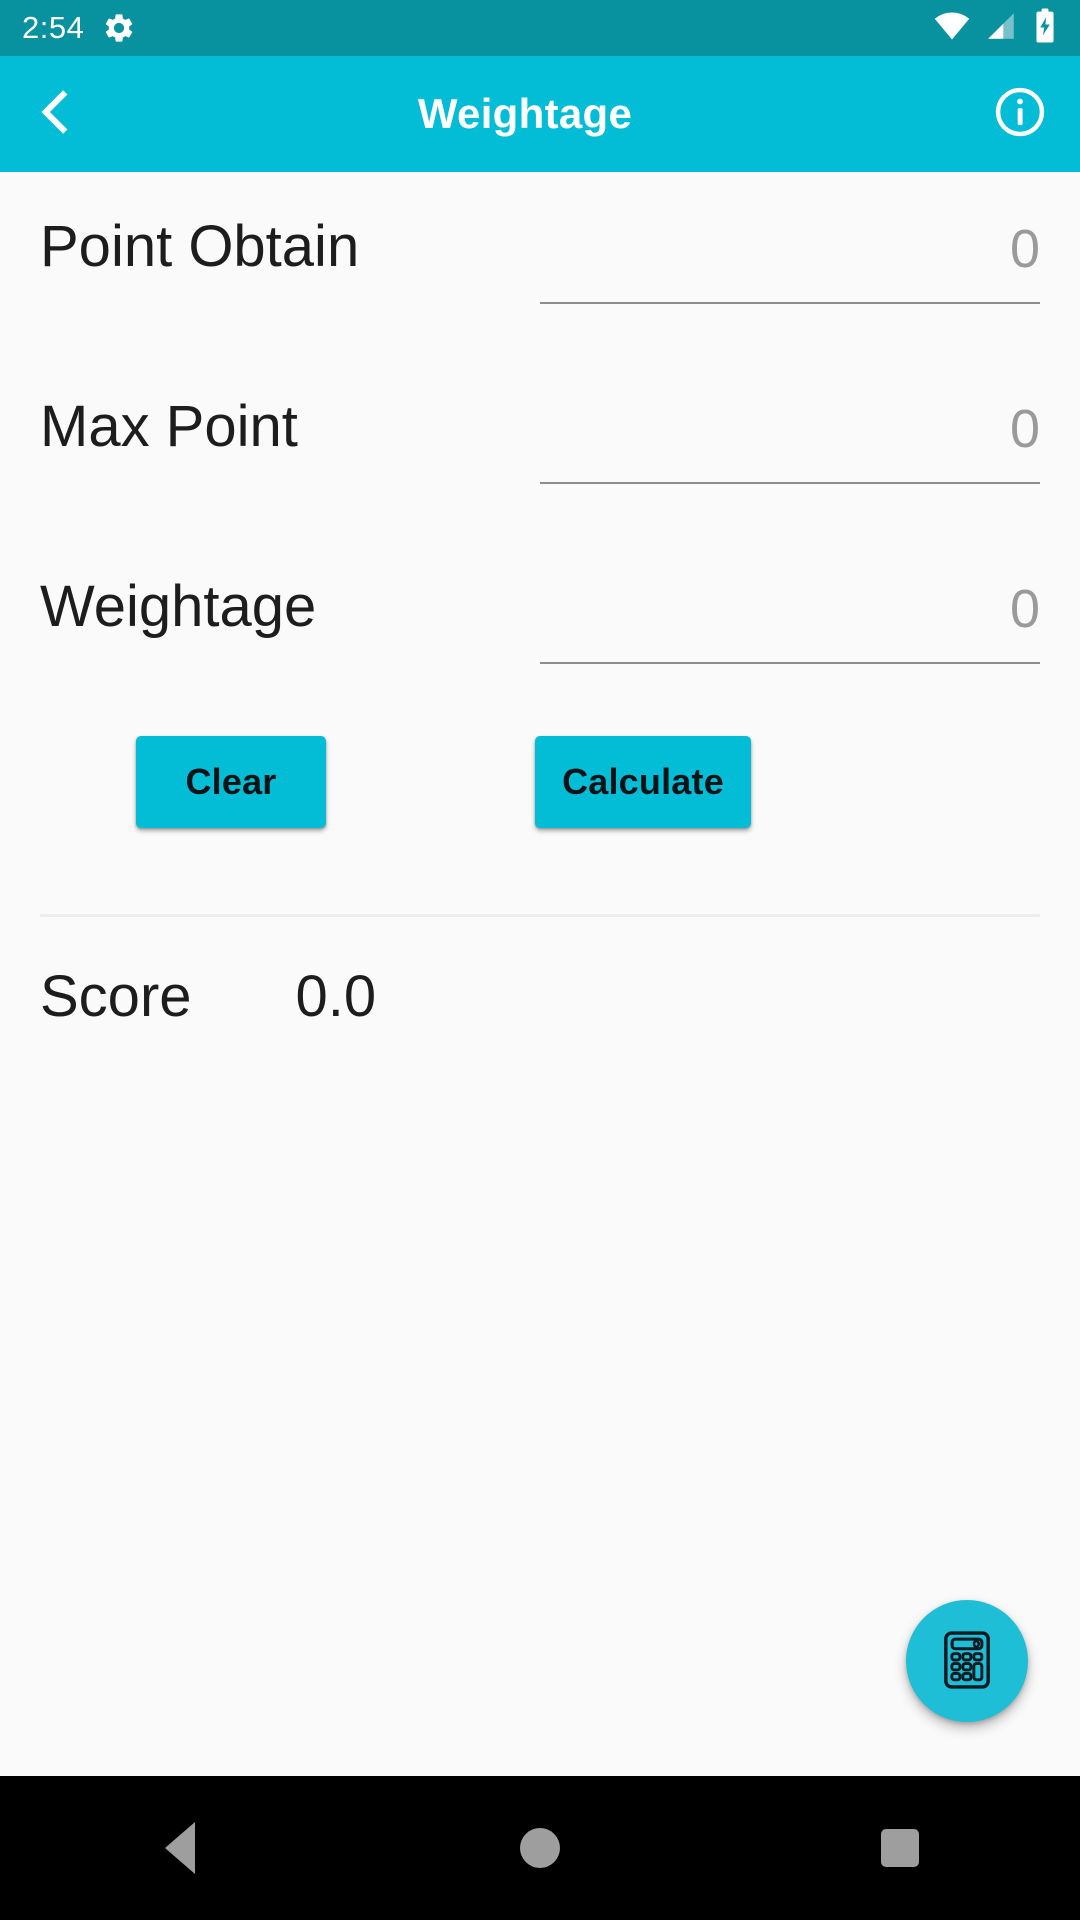 The height and width of the screenshot is (1920, 1080). I want to click on field-row-weightage: Weightage, so click(540, 622).